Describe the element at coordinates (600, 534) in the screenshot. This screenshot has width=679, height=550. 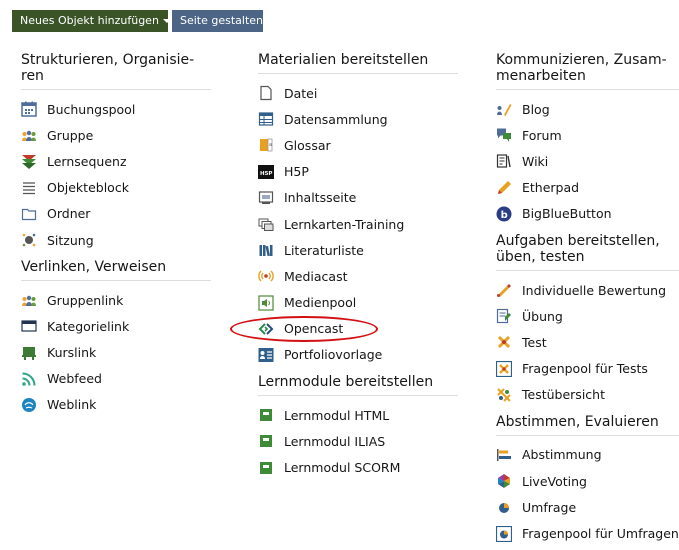
I see `item-label: Fragenpool für Umfragen` at that location.